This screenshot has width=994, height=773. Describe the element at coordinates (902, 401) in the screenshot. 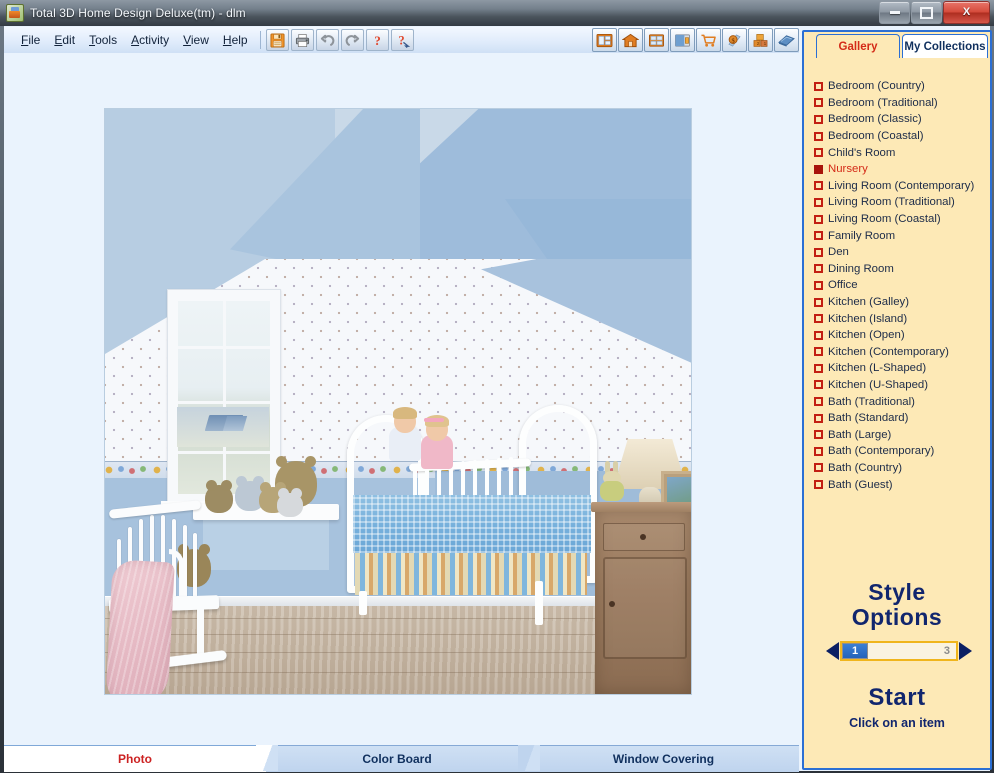

I see `gallery-item: Bath (Traditional)` at that location.